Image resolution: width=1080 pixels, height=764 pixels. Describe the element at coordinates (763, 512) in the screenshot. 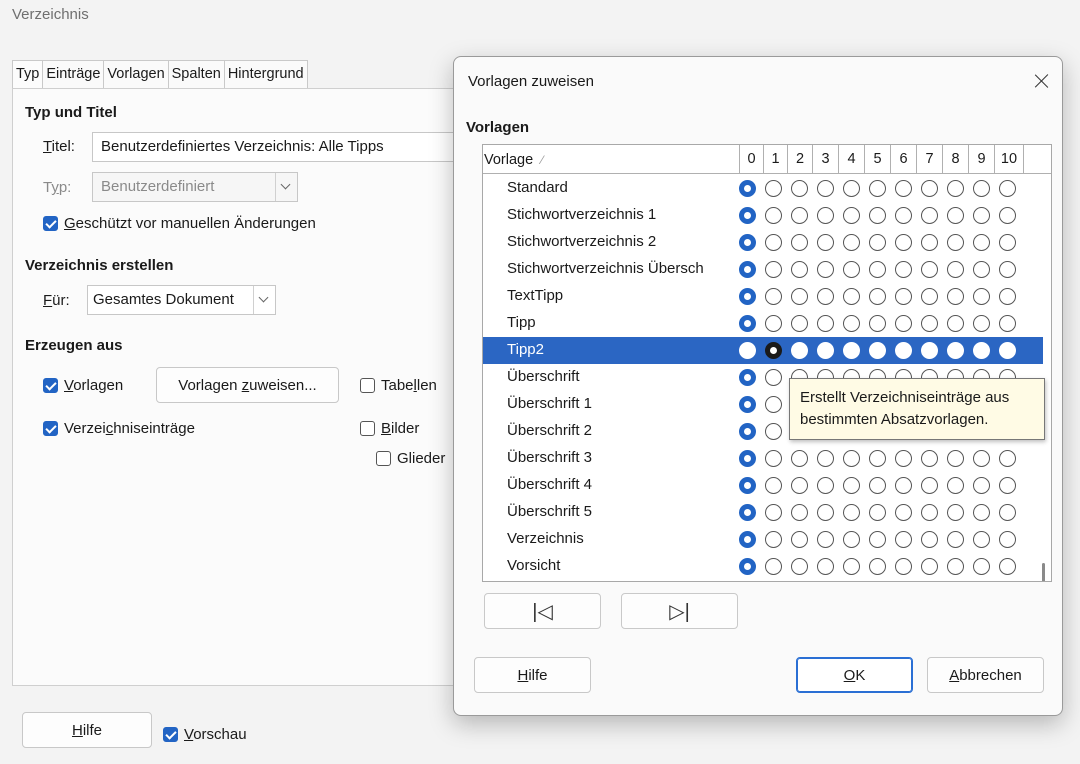

I see `table-row: Überschrift 5` at that location.